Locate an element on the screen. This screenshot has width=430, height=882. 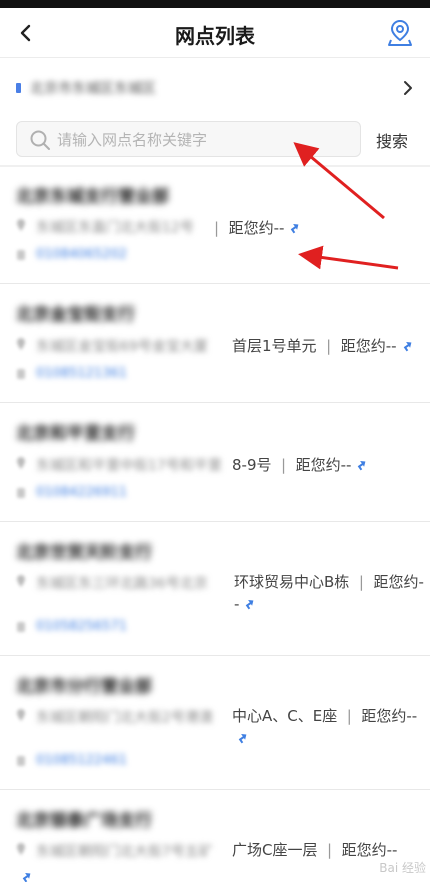
branch-address: 环球贸易中心B栋 | 距您约-- is located at coordinates (329, 593).